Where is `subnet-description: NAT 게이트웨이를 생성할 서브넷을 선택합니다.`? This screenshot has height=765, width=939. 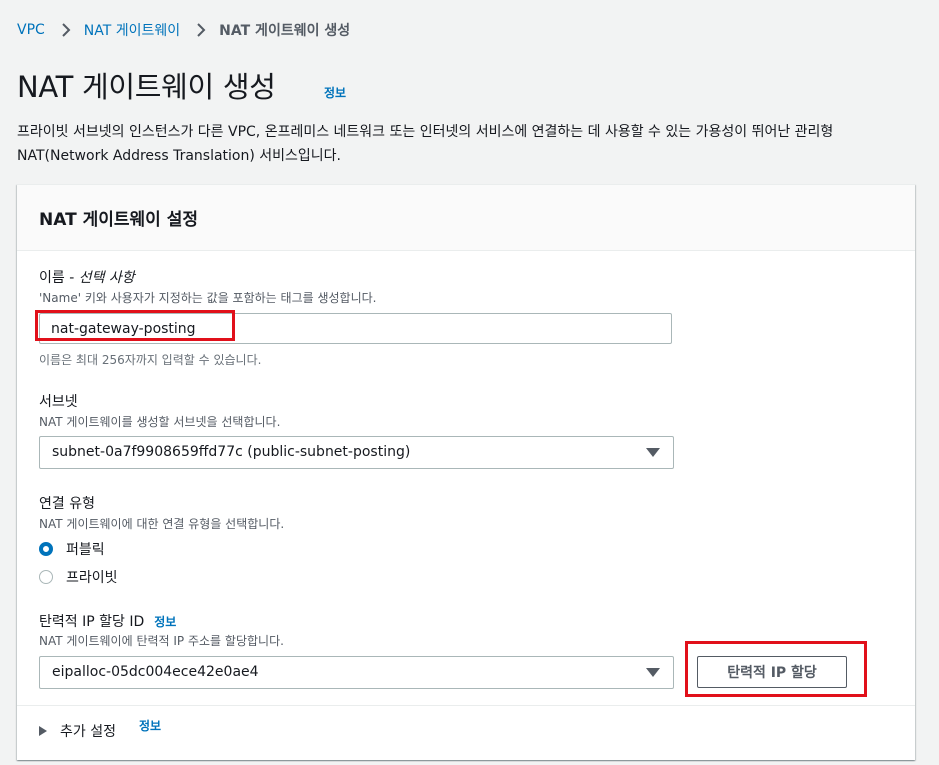 subnet-description: NAT 게이트웨이를 생성할 서브넷을 선택합니다. is located at coordinates (160, 422).